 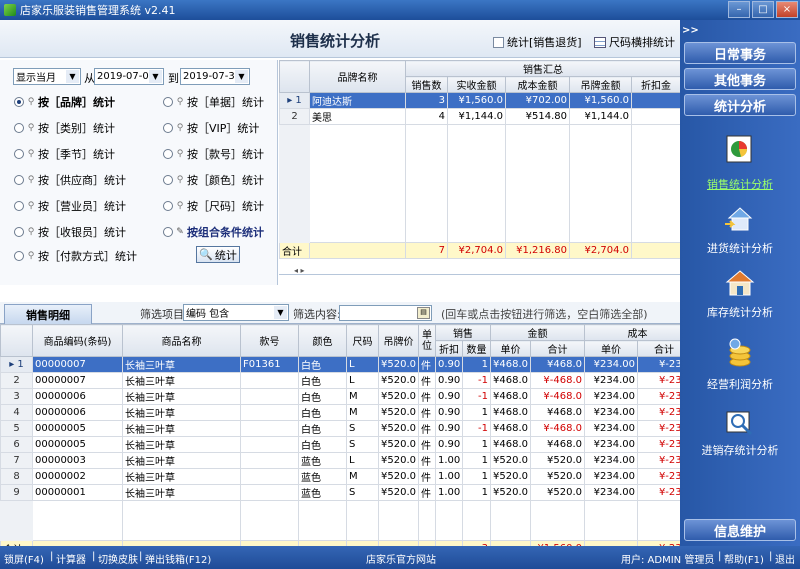 I want to click on filter-go-icon: ▤, so click(x=423, y=313).